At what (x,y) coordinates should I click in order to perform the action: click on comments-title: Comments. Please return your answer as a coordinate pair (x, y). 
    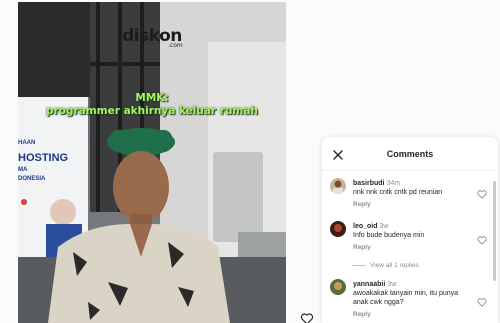
    Looking at the image, I should click on (410, 154).